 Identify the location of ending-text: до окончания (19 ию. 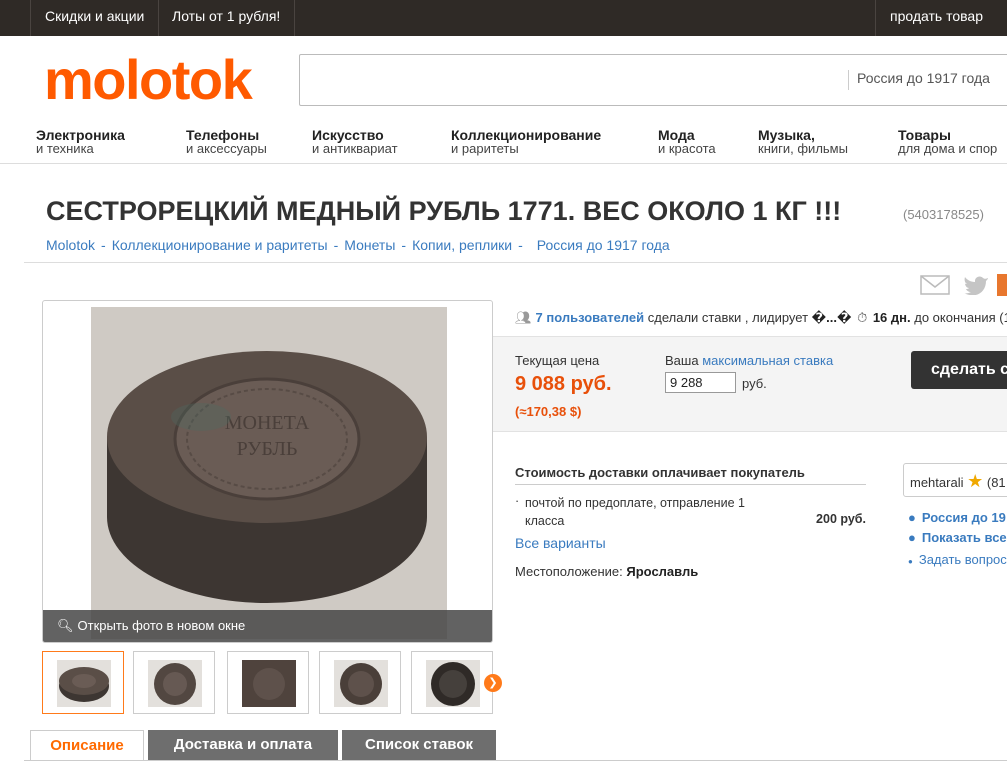
(960, 317).